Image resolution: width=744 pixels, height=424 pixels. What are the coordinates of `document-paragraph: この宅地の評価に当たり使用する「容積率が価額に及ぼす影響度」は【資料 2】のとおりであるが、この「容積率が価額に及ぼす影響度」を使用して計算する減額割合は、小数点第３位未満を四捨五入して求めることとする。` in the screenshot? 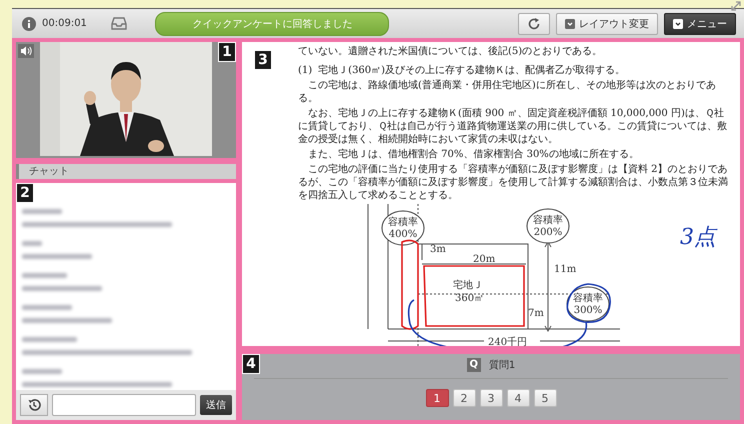 It's located at (513, 182).